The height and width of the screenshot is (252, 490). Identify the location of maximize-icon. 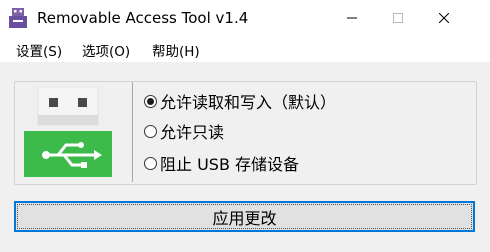
(398, 18).